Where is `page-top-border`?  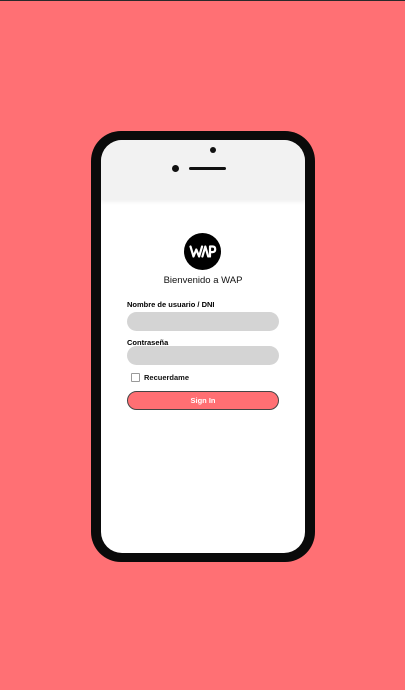 page-top-border is located at coordinates (202, 0).